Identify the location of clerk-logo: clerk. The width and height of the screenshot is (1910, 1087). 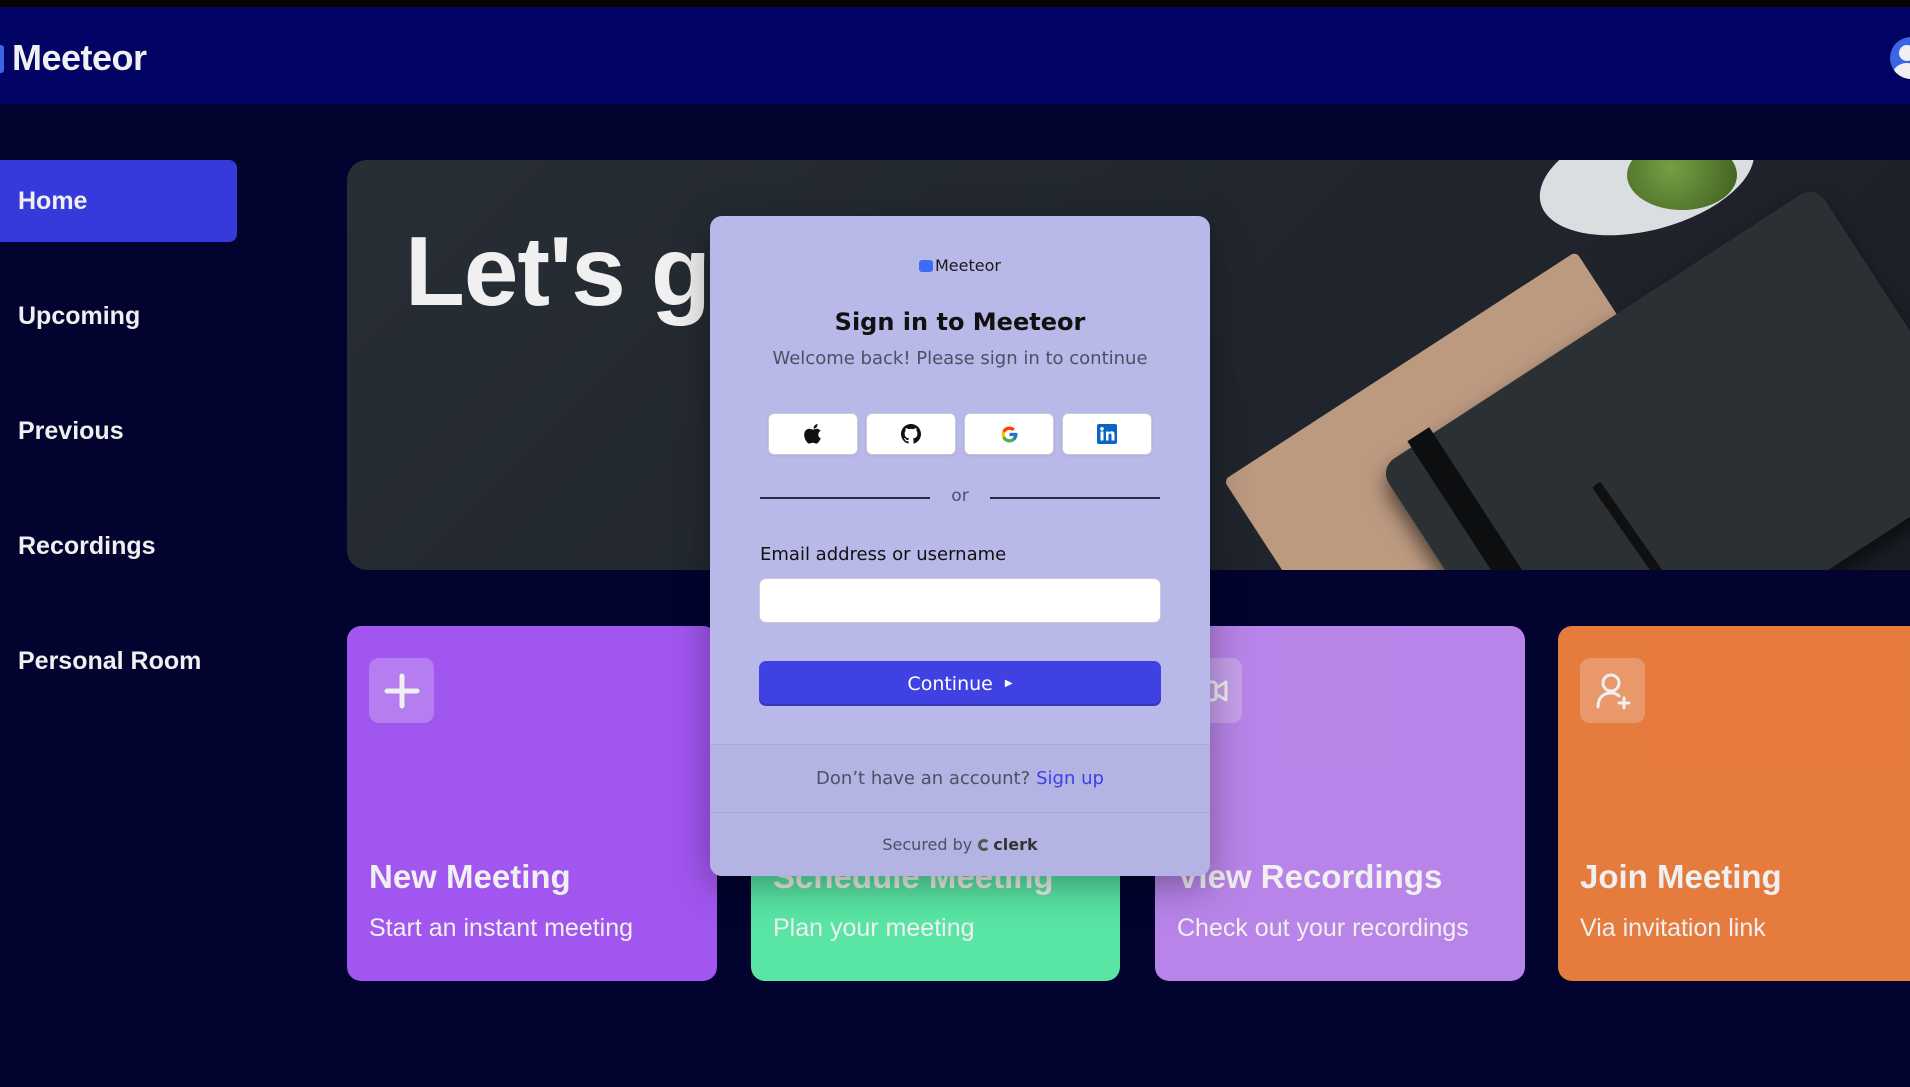
(1008, 844).